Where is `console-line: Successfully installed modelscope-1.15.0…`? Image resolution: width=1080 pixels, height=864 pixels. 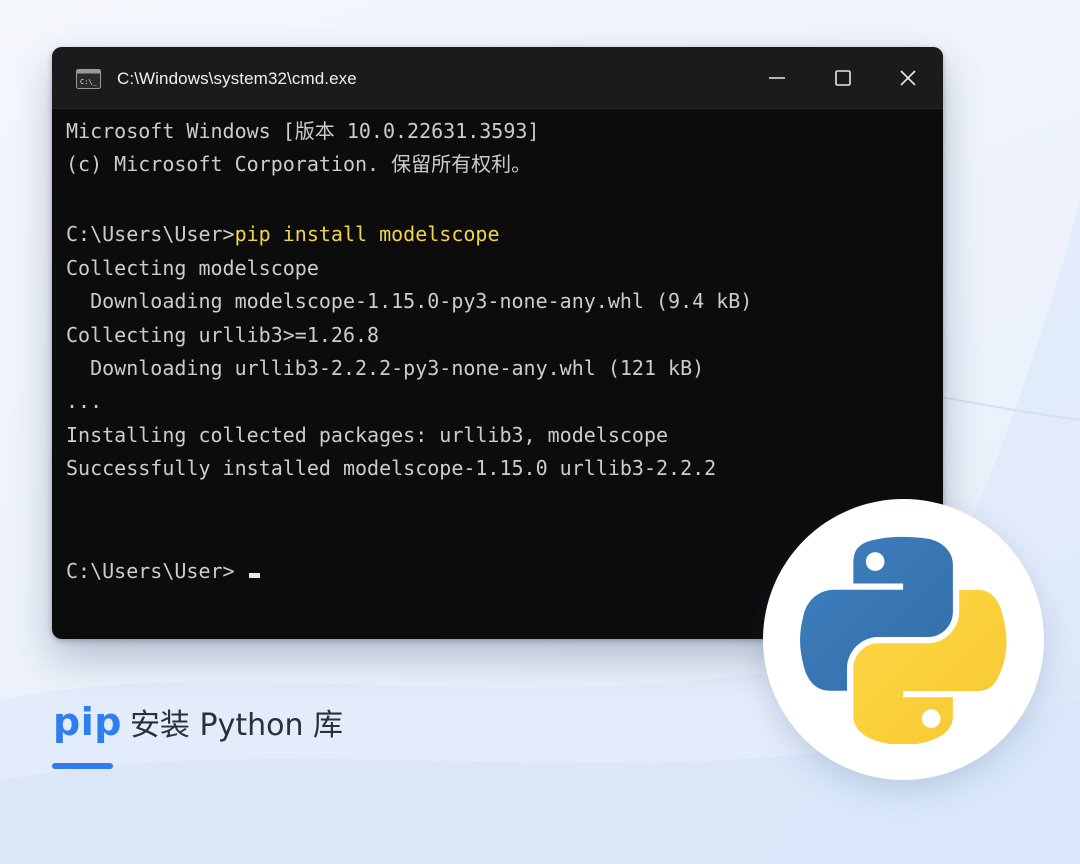
console-line: Successfully installed modelscope-1.15.0… is located at coordinates (391, 468).